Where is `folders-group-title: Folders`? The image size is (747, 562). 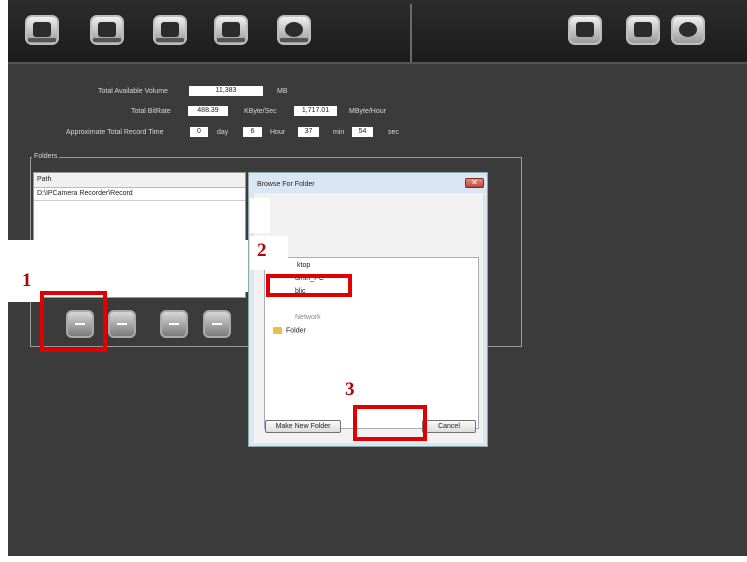
folders-group-title: Folders is located at coordinates (46, 156).